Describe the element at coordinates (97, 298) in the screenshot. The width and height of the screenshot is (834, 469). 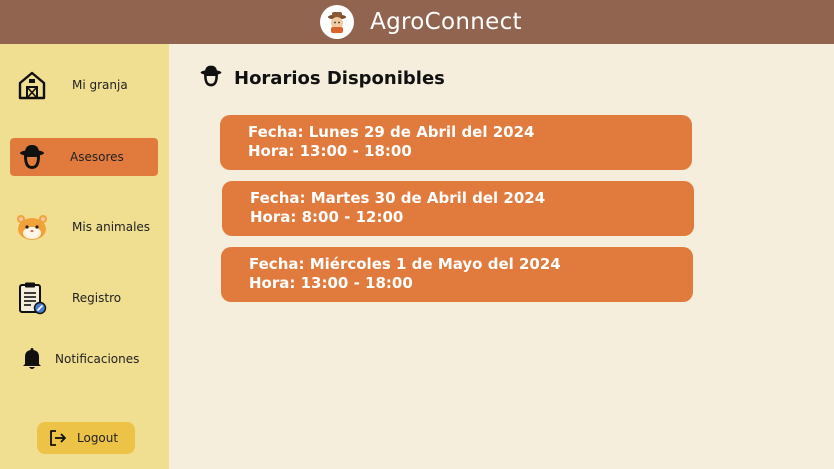
I see `sidebar-item-label: Registro` at that location.